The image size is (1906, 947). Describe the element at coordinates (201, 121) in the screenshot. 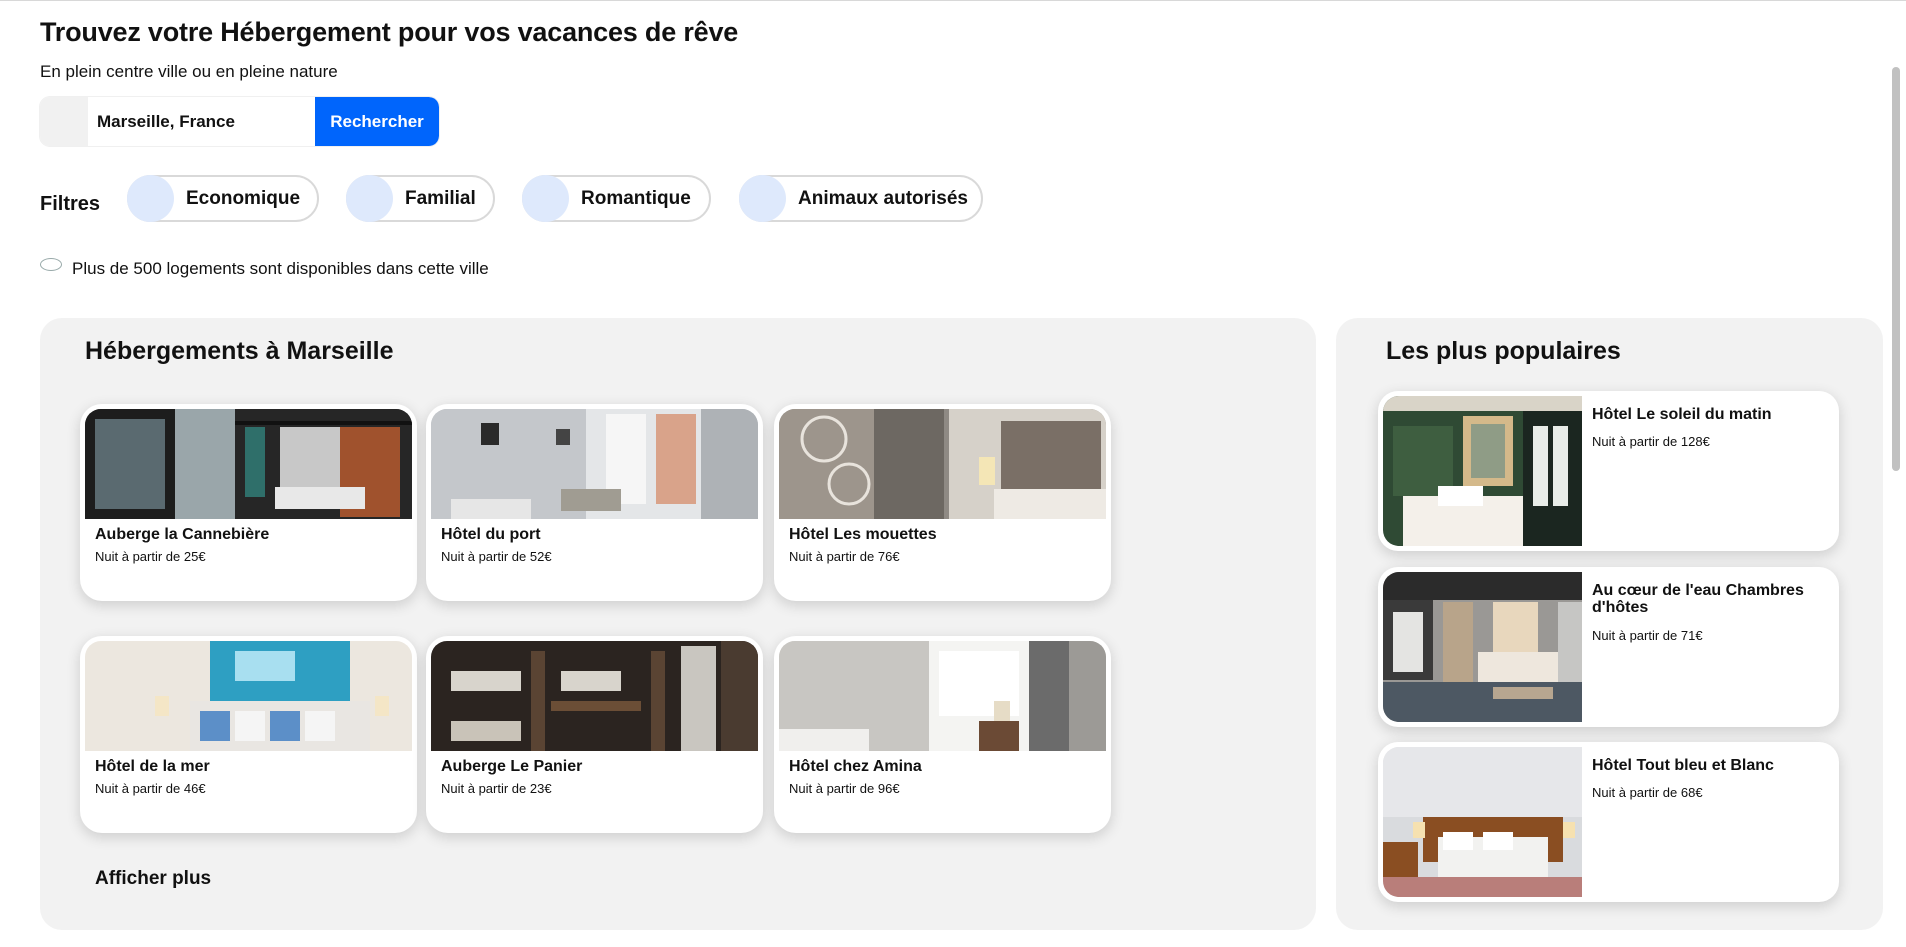

I see `search-input` at that location.